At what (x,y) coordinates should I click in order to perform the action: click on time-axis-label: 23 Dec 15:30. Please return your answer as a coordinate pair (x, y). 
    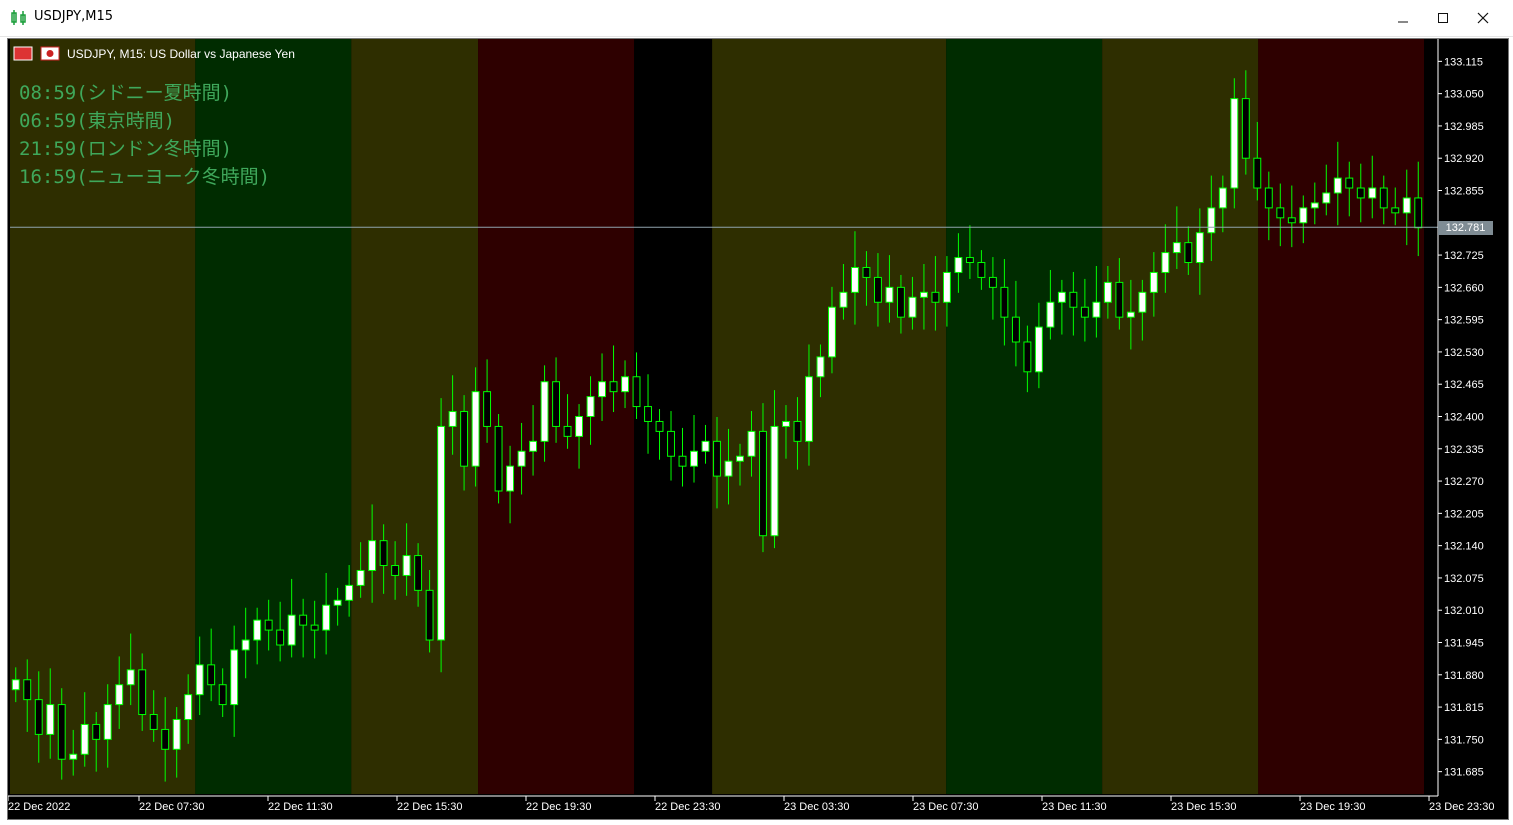
    Looking at the image, I should click on (1203, 807).